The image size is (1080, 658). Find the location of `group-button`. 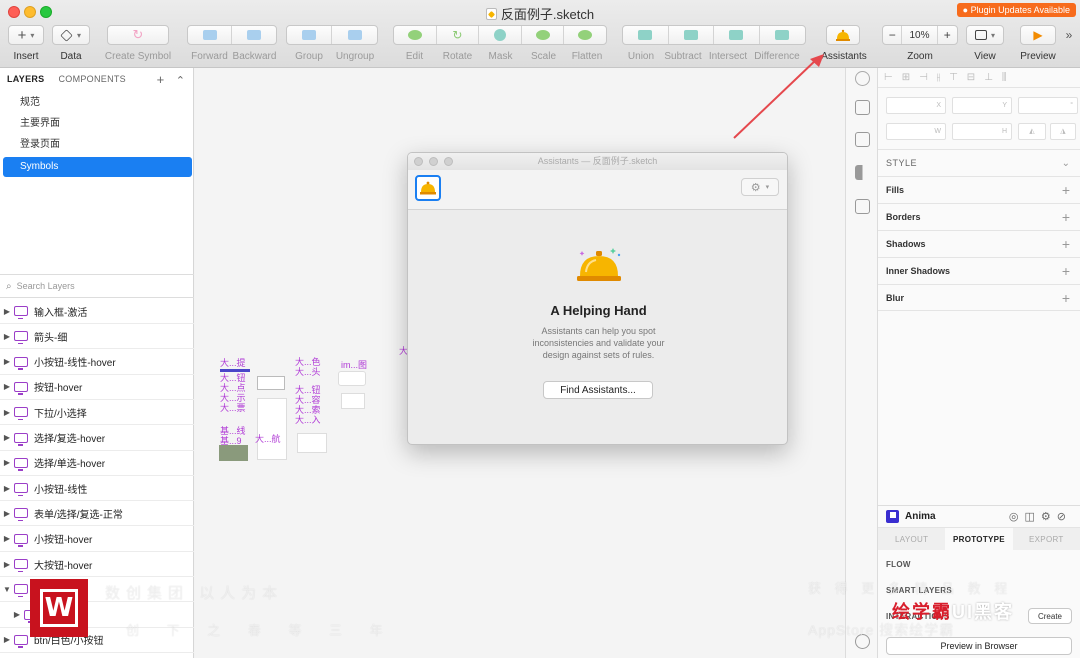

group-button is located at coordinates (310, 35).